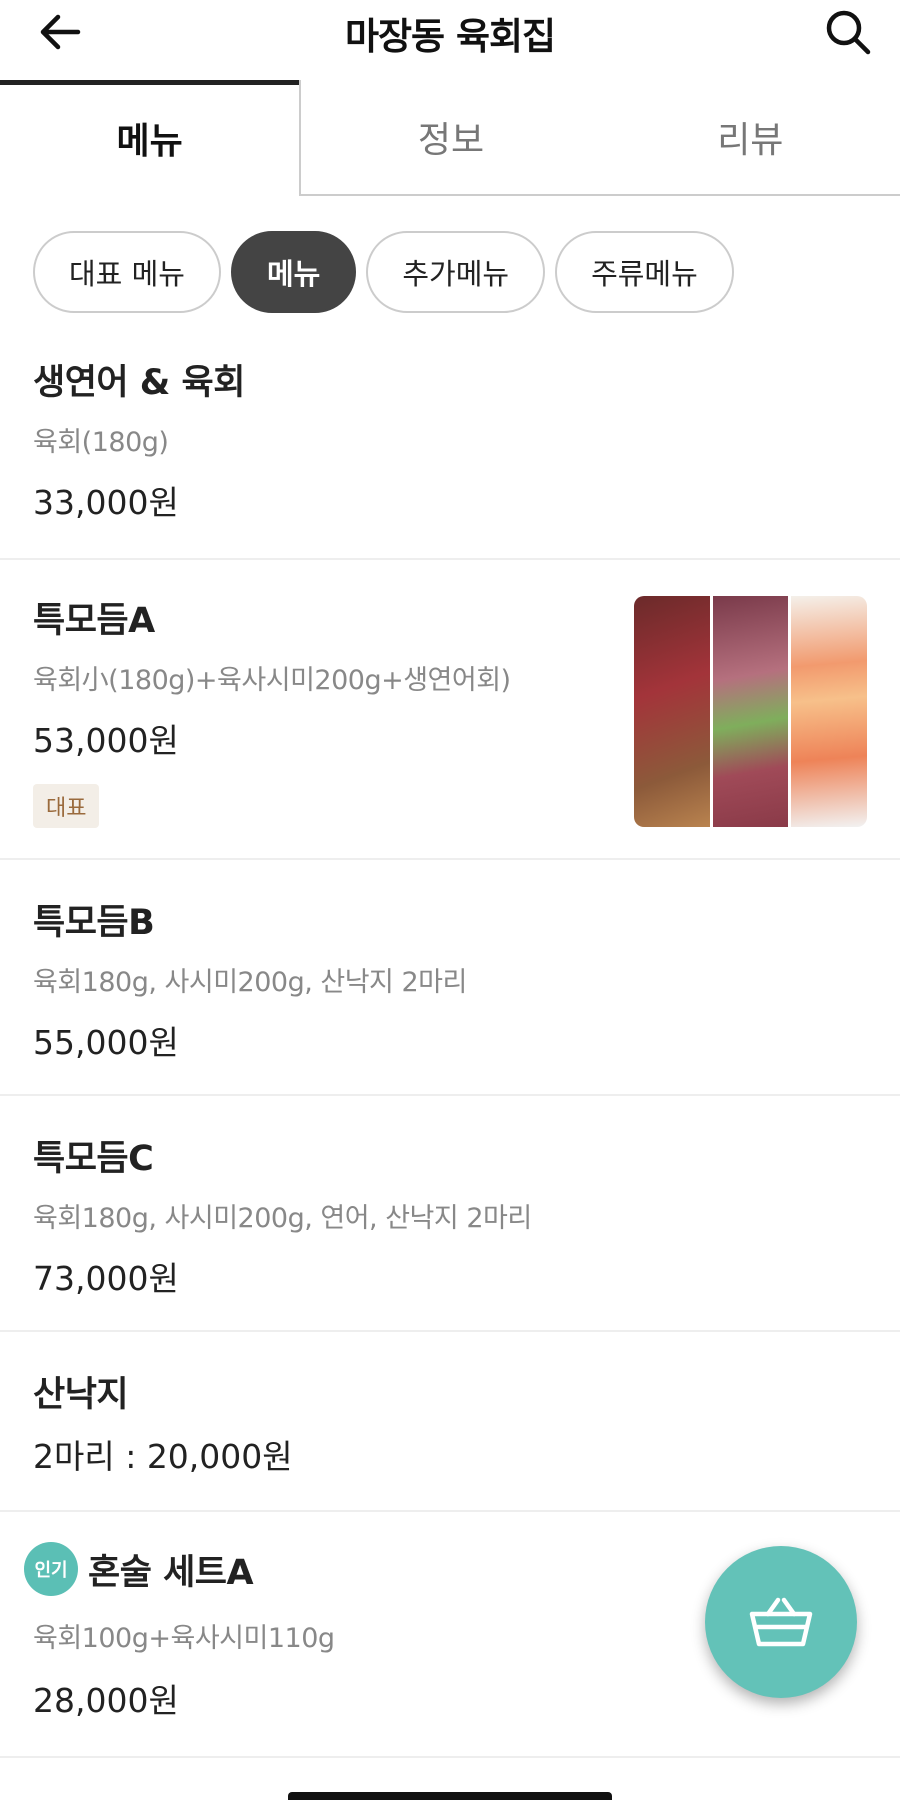 The image size is (900, 1800). I want to click on menu-item: 산낙지 2마리 : 20,000원, so click(450, 1422).